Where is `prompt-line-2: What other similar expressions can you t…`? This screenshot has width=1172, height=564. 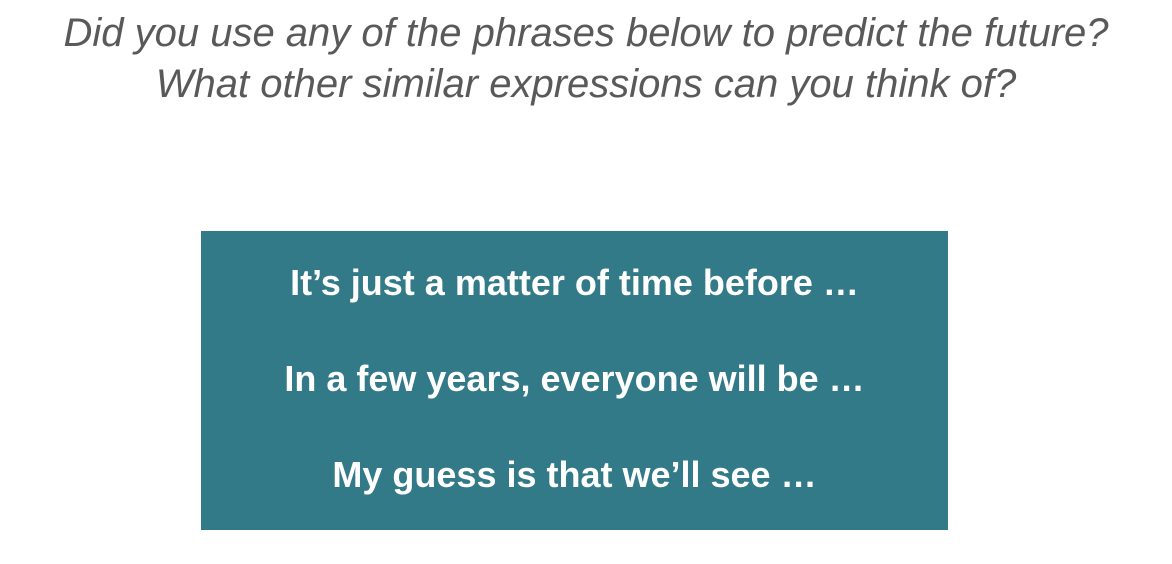
prompt-line-2: What other similar expressions can you t… is located at coordinates (586, 84).